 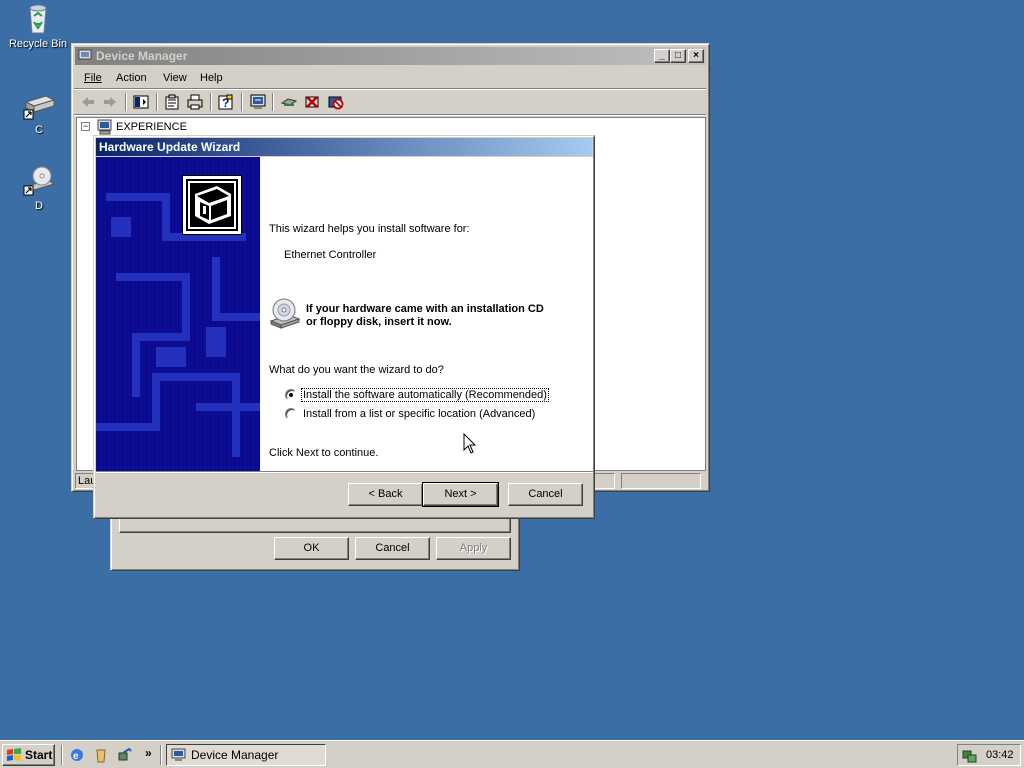 What do you see at coordinates (125, 755) in the screenshot?
I see `network-icon` at bounding box center [125, 755].